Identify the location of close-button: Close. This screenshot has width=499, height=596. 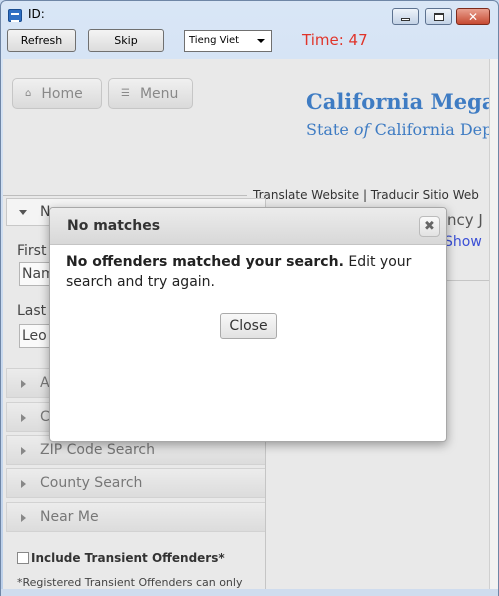
(248, 326).